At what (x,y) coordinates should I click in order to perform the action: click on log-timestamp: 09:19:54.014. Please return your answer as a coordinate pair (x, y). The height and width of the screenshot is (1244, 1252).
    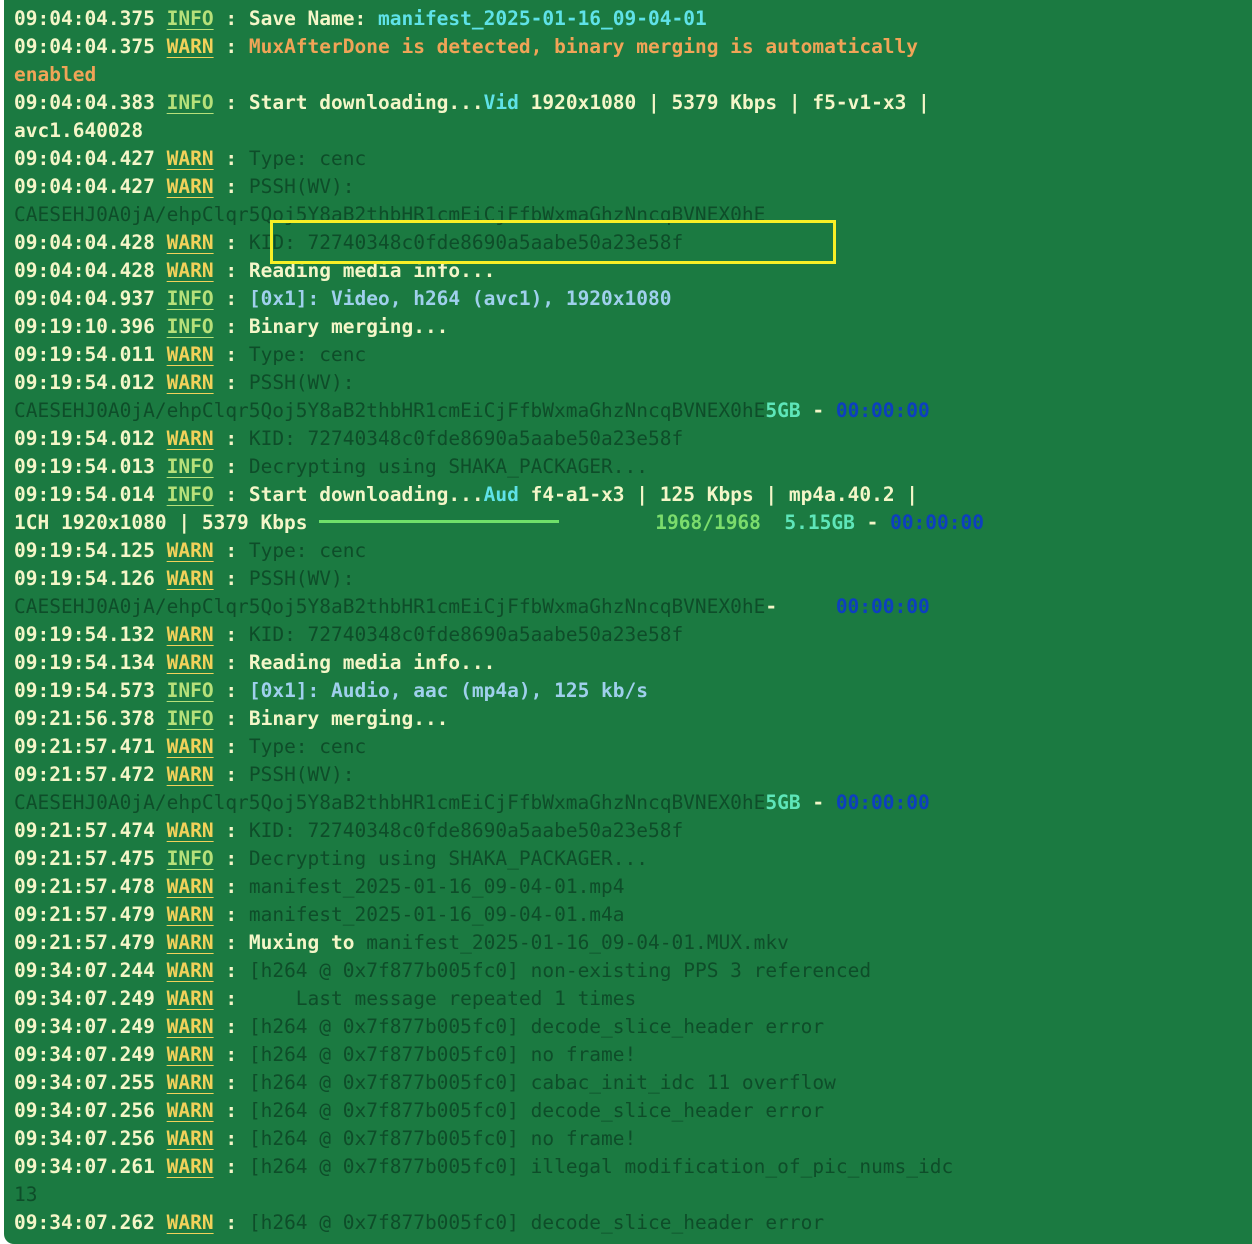
    Looking at the image, I should click on (84, 494).